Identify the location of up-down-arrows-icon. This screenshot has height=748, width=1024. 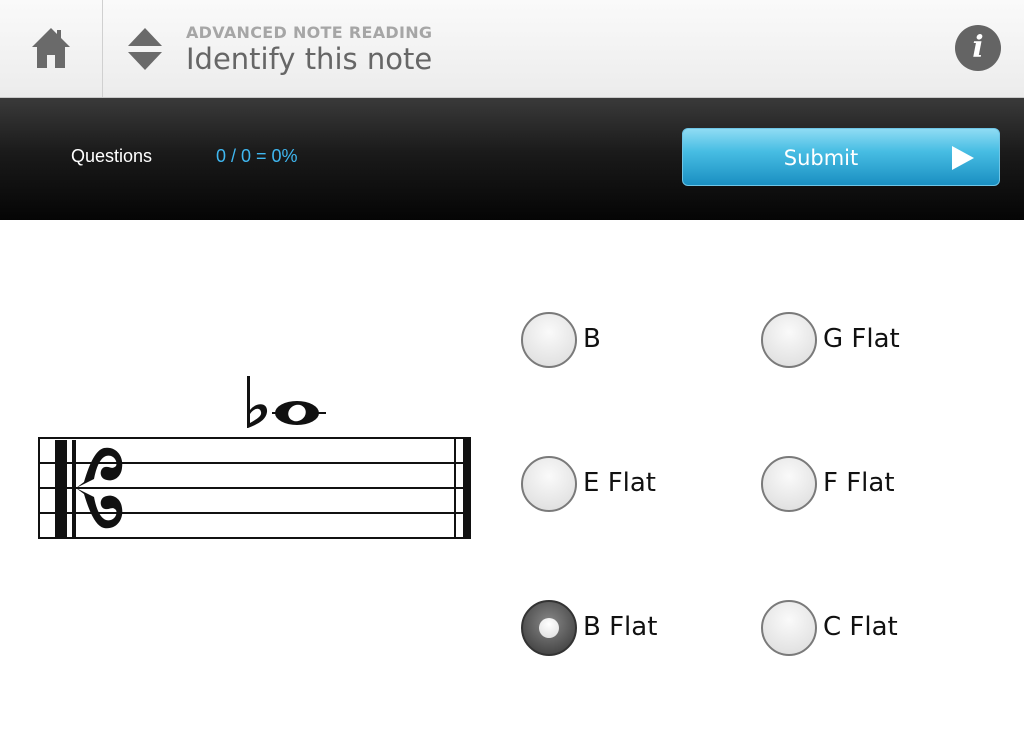
(145, 49).